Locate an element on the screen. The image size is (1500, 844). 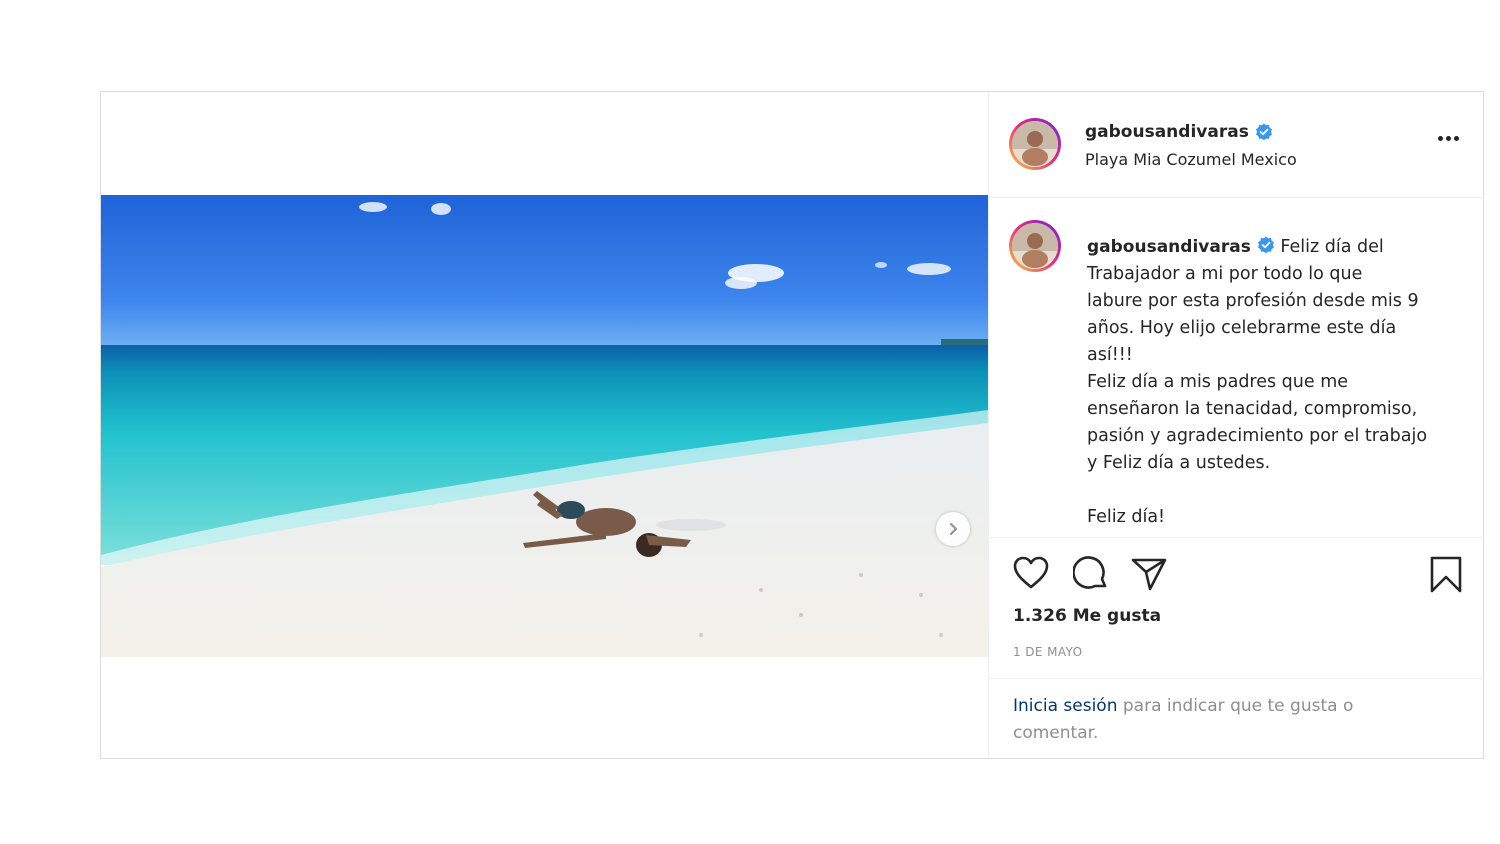
action-bar is located at coordinates (1239, 576).